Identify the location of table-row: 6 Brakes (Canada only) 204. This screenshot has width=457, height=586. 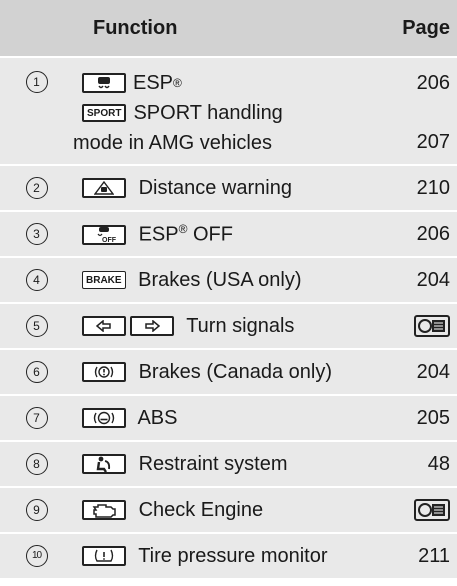
(228, 373).